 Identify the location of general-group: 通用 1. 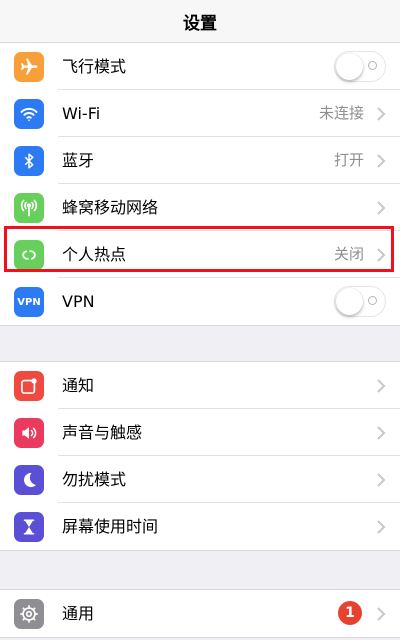
(200, 613).